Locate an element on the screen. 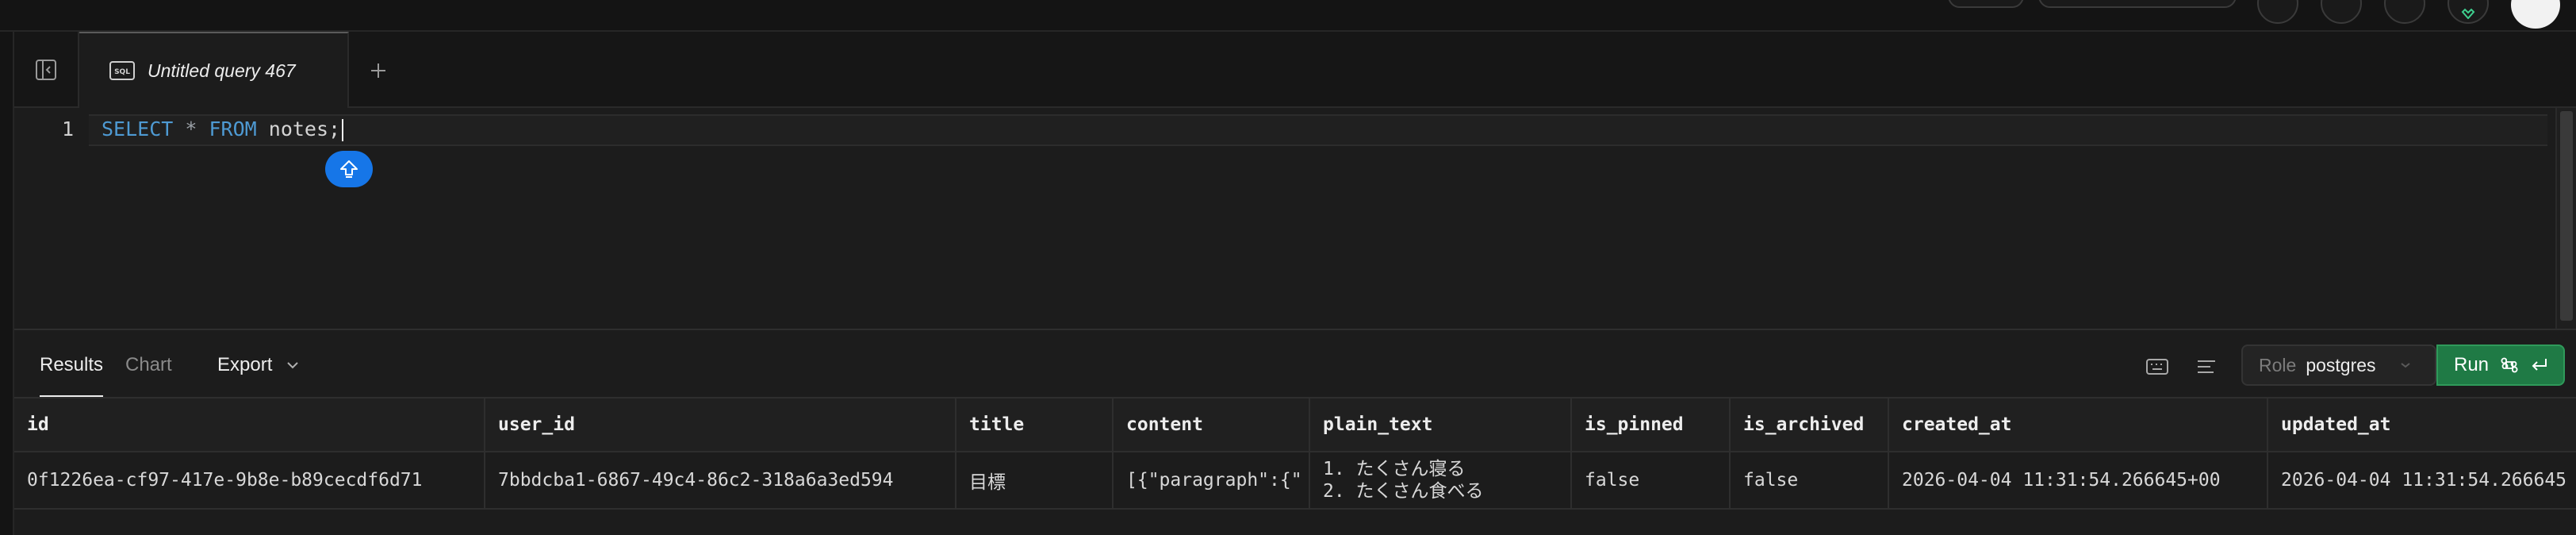 The width and height of the screenshot is (2576, 535). cell-plain-text: 1. たくさん寝る 2. たくさん食べる is located at coordinates (1441, 480).